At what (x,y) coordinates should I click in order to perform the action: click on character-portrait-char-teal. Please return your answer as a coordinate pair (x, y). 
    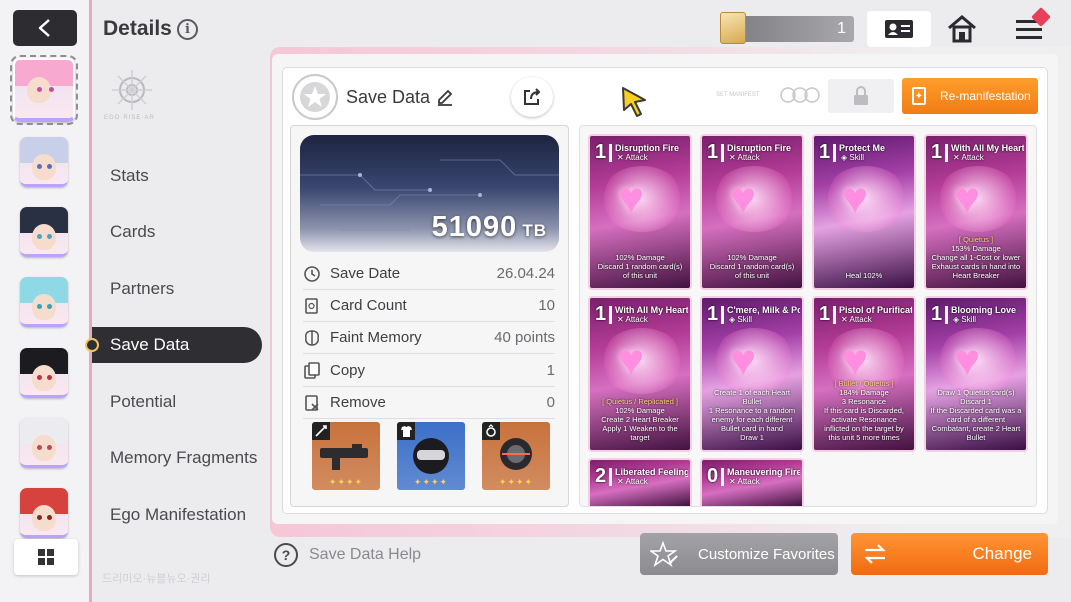
    Looking at the image, I should click on (44, 302).